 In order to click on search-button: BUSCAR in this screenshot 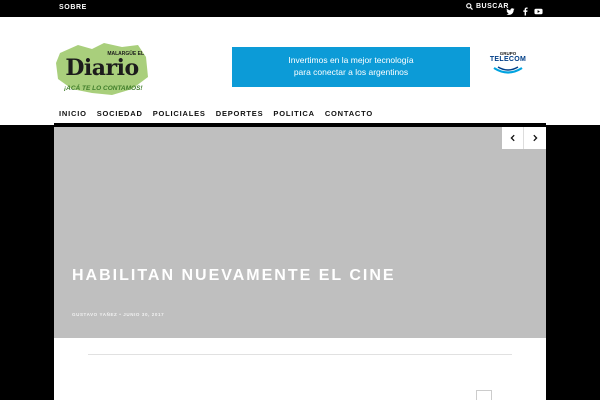, I will do `click(487, 6)`.